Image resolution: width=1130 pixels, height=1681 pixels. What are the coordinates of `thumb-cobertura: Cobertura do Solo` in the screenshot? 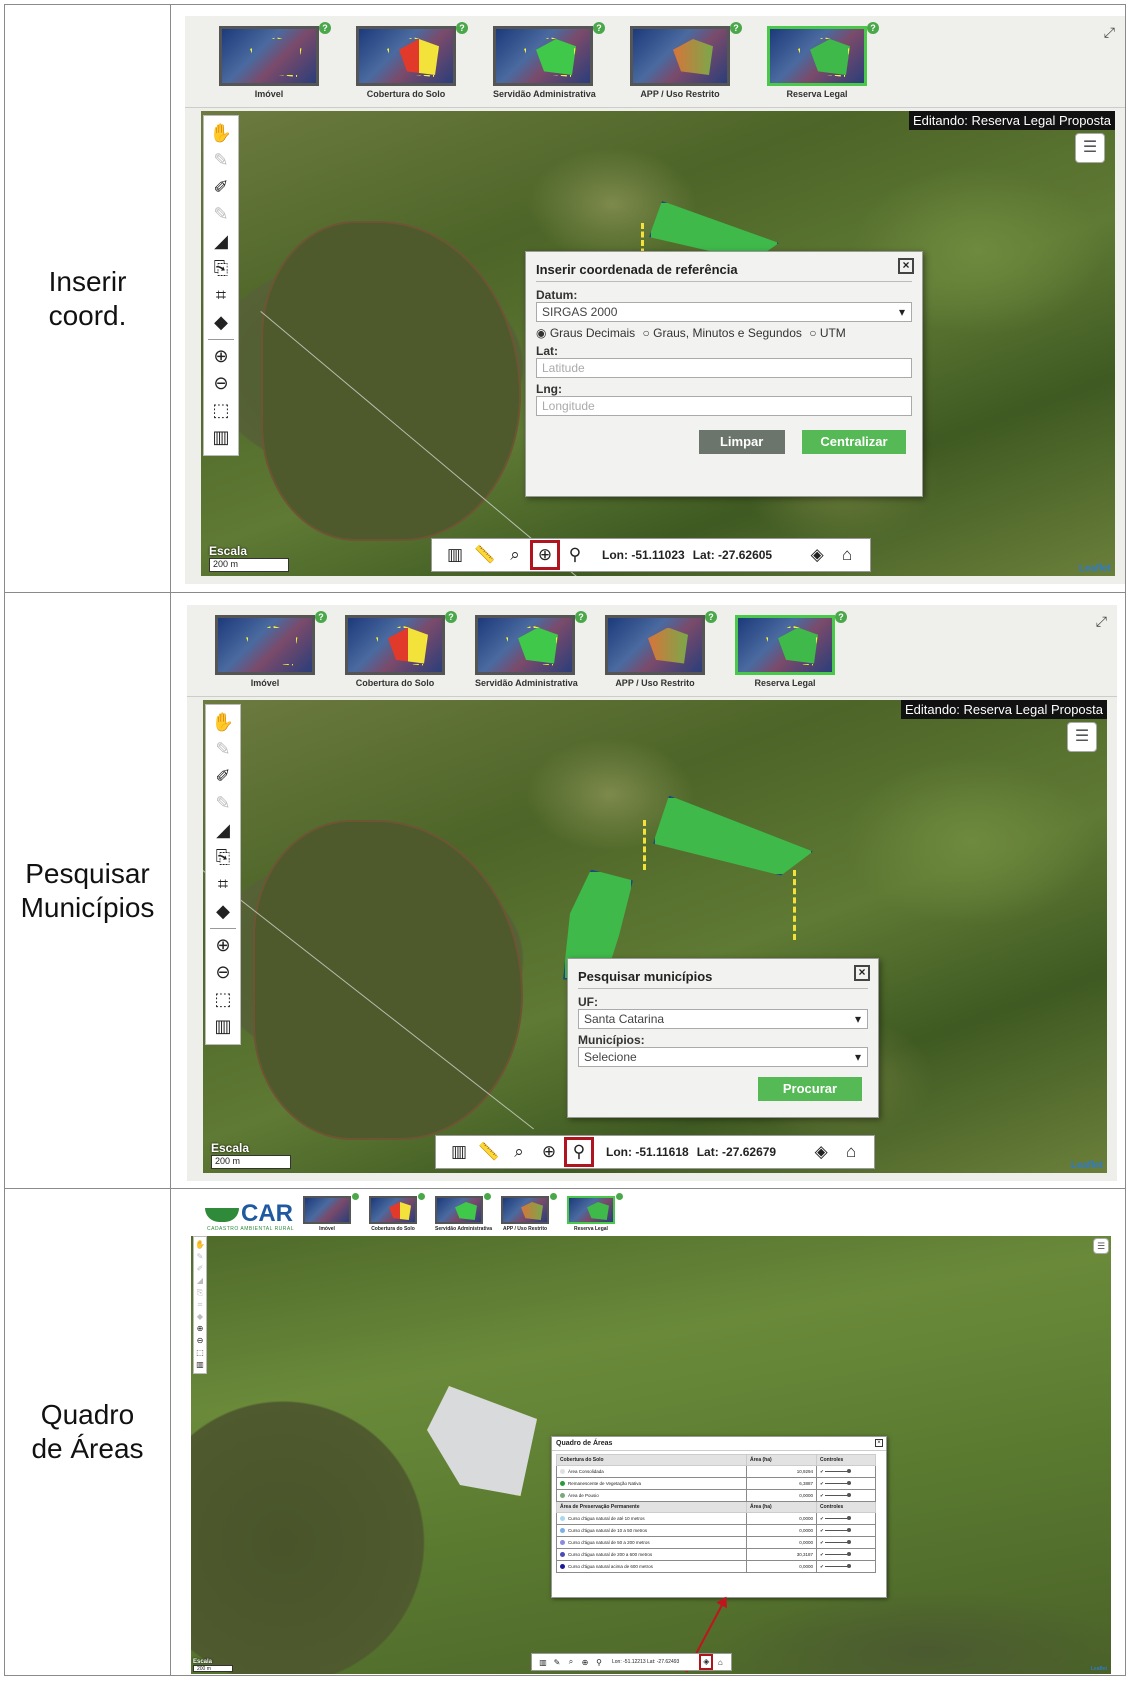 It's located at (397, 1212).